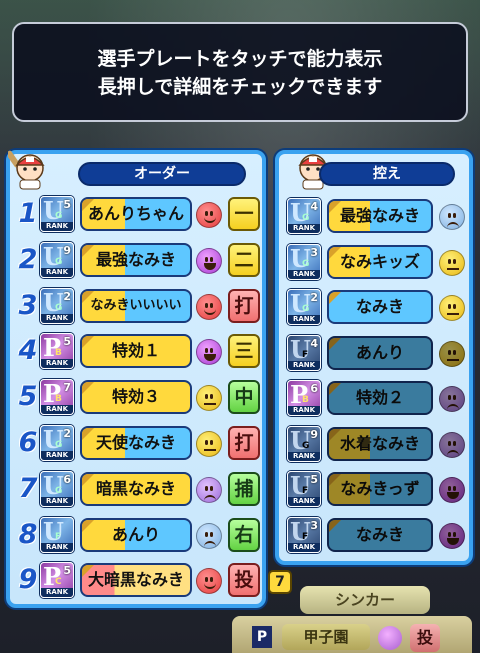  Describe the element at coordinates (380, 398) in the screenshot. I see `player-name-plate: 特効２` at that location.